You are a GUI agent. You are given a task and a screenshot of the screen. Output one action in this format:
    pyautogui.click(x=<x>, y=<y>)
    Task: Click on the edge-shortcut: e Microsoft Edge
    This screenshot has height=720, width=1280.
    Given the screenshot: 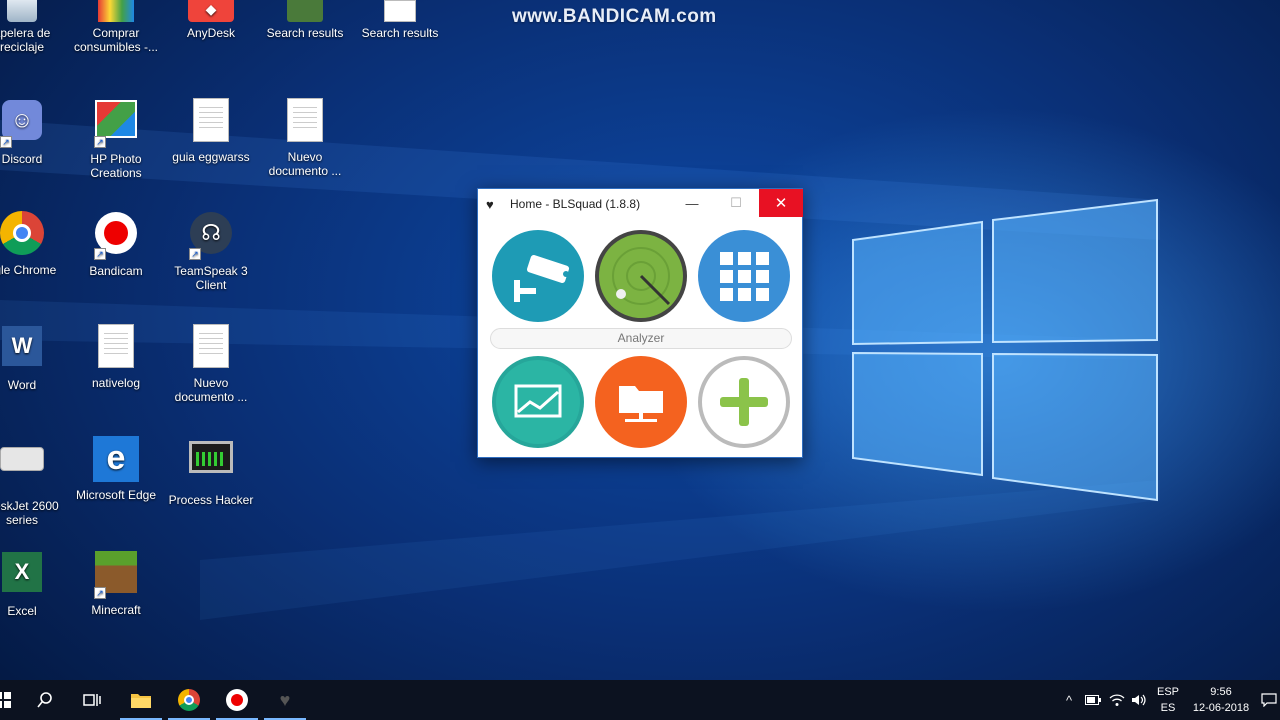 What is the action you would take?
    pyautogui.click(x=116, y=468)
    